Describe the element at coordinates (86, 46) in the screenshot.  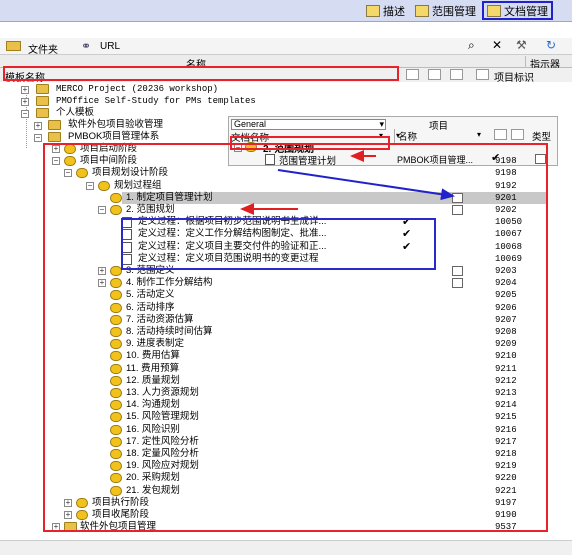
I see `link-icon: ⚭` at that location.